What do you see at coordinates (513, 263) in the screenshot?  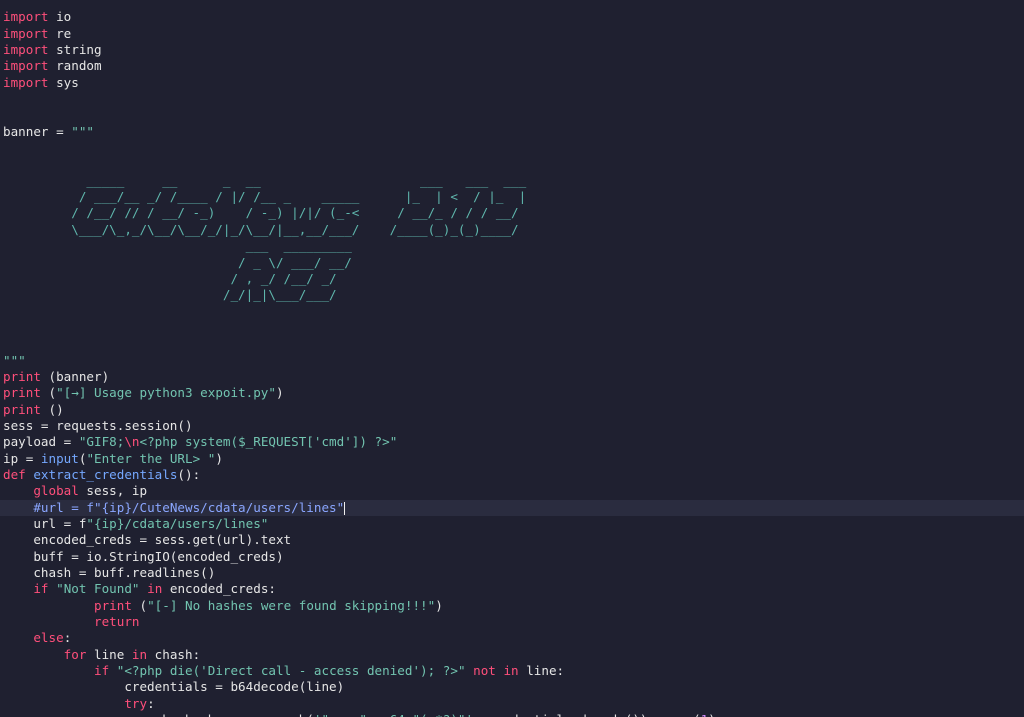 I see `code-line: / _ \/ ___/ __/` at bounding box center [513, 263].